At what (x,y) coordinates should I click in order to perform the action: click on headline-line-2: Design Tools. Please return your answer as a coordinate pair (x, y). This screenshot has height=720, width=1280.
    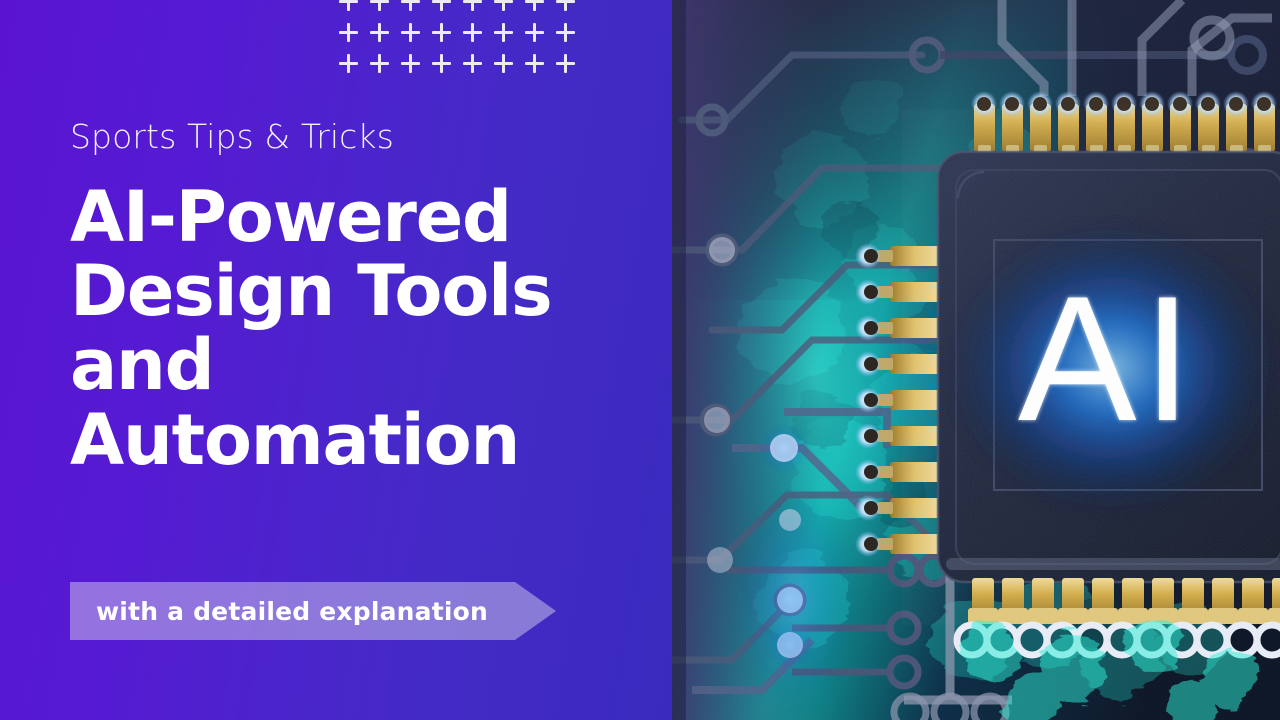
    Looking at the image, I should click on (311, 291).